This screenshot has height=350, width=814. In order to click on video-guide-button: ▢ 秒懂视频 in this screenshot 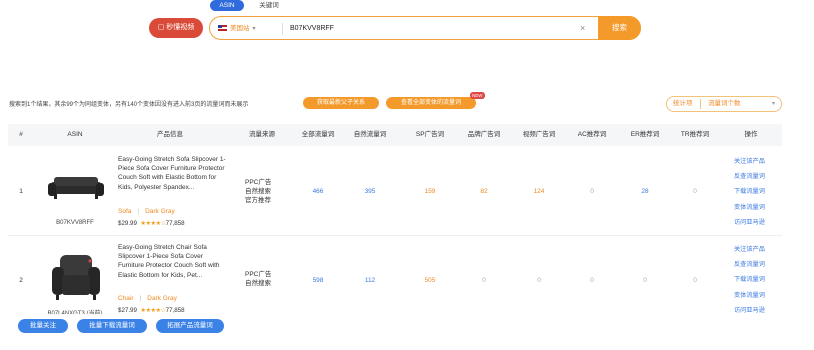, I will do `click(176, 28)`.